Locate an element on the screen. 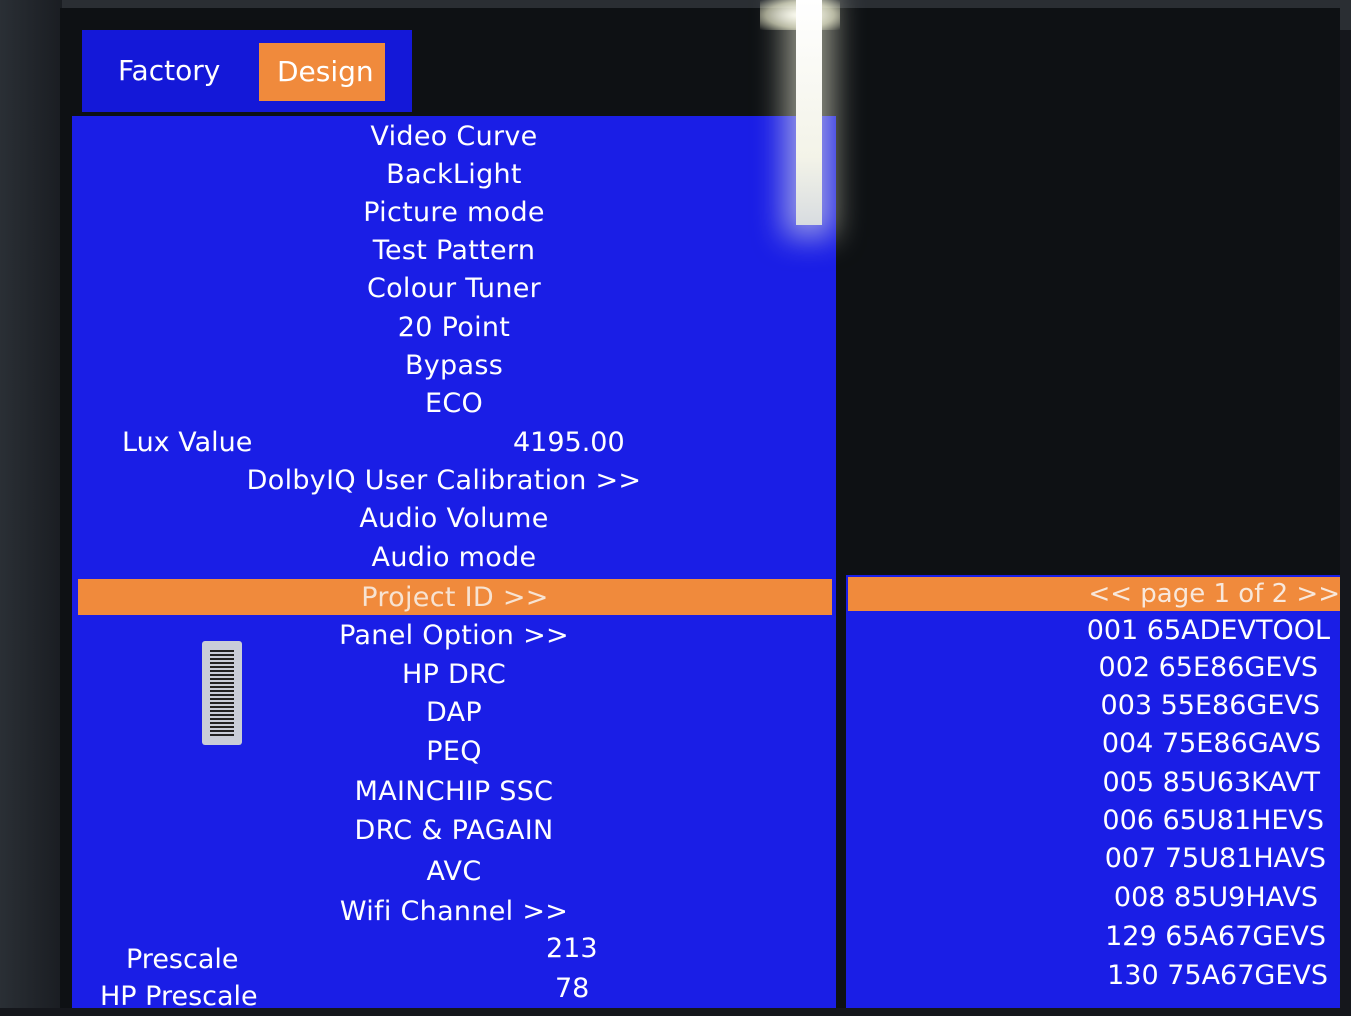  menu-item-project-id: Project ID >> is located at coordinates (455, 597).